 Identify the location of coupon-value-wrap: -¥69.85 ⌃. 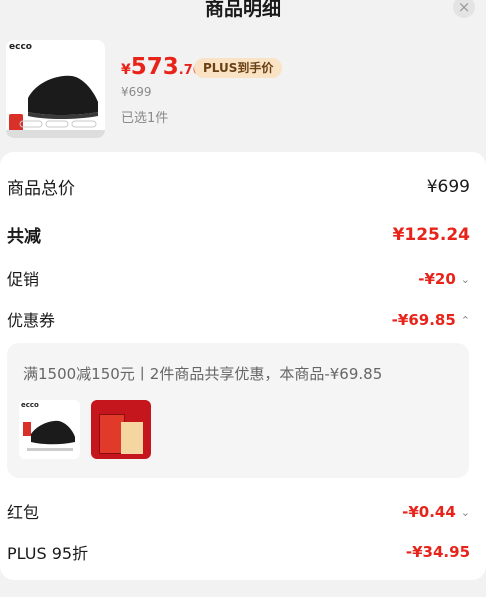
(431, 319).